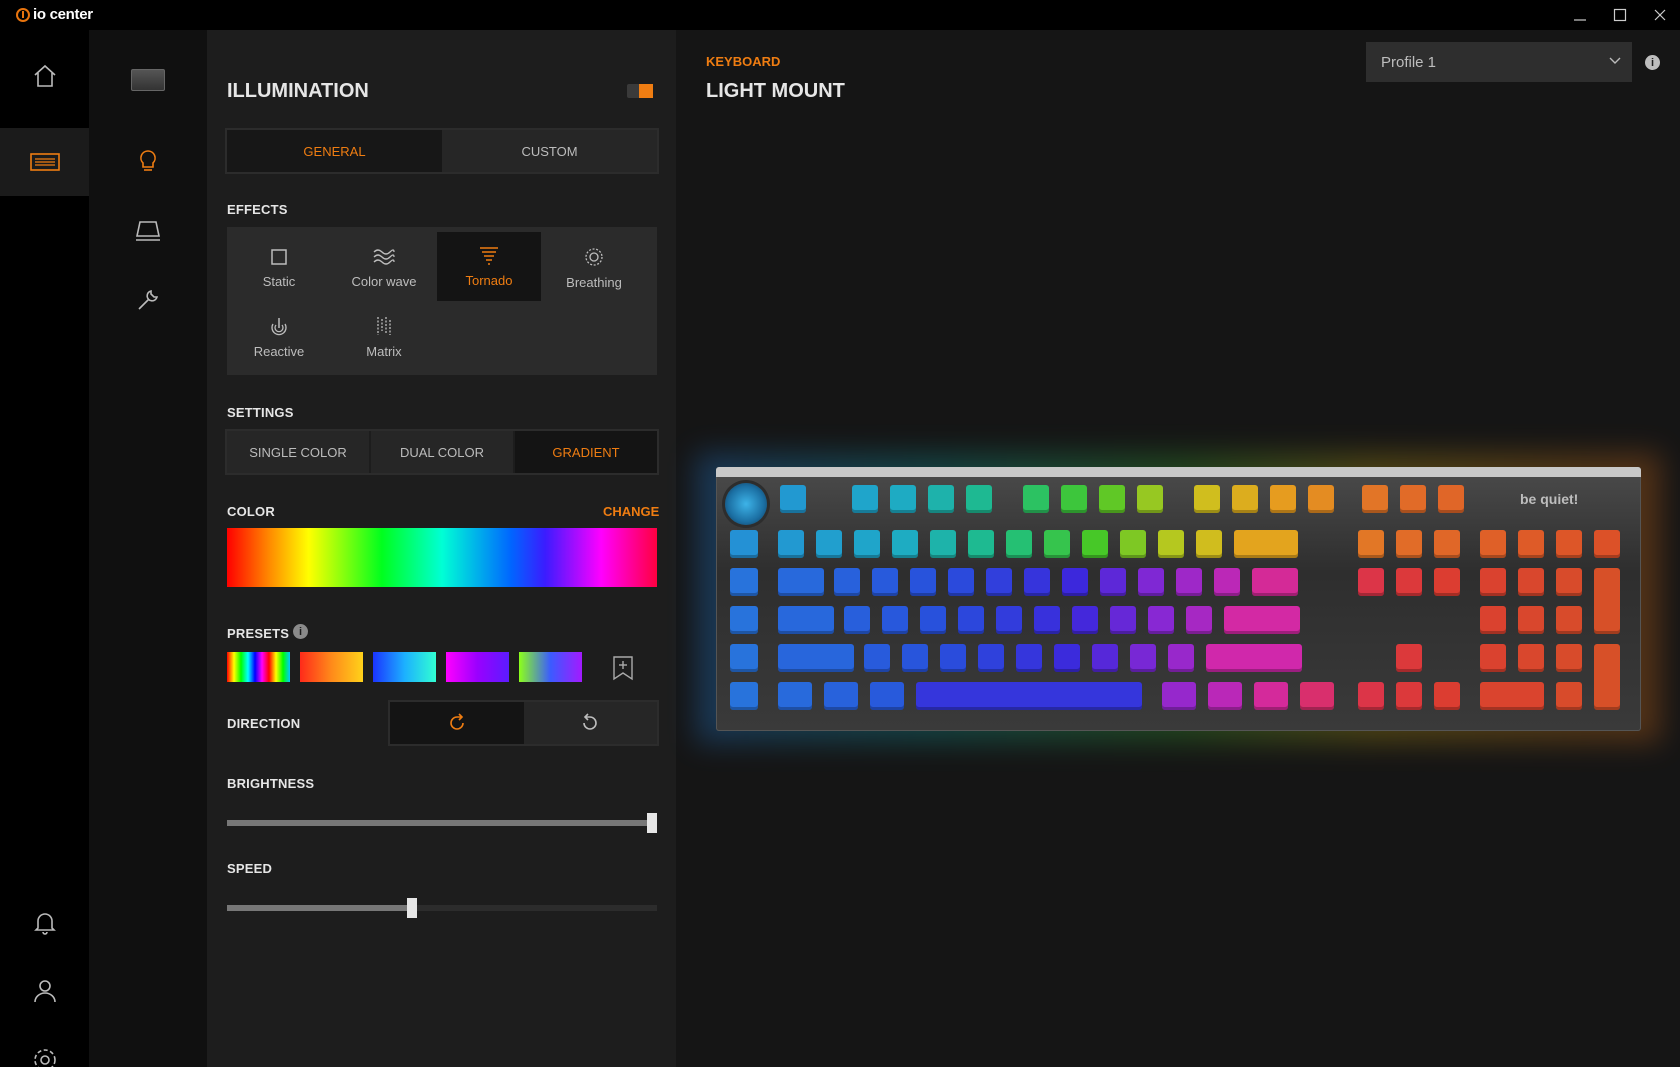 This screenshot has height=1067, width=1680. Describe the element at coordinates (623, 670) in the screenshot. I see `add-preset-button` at that location.